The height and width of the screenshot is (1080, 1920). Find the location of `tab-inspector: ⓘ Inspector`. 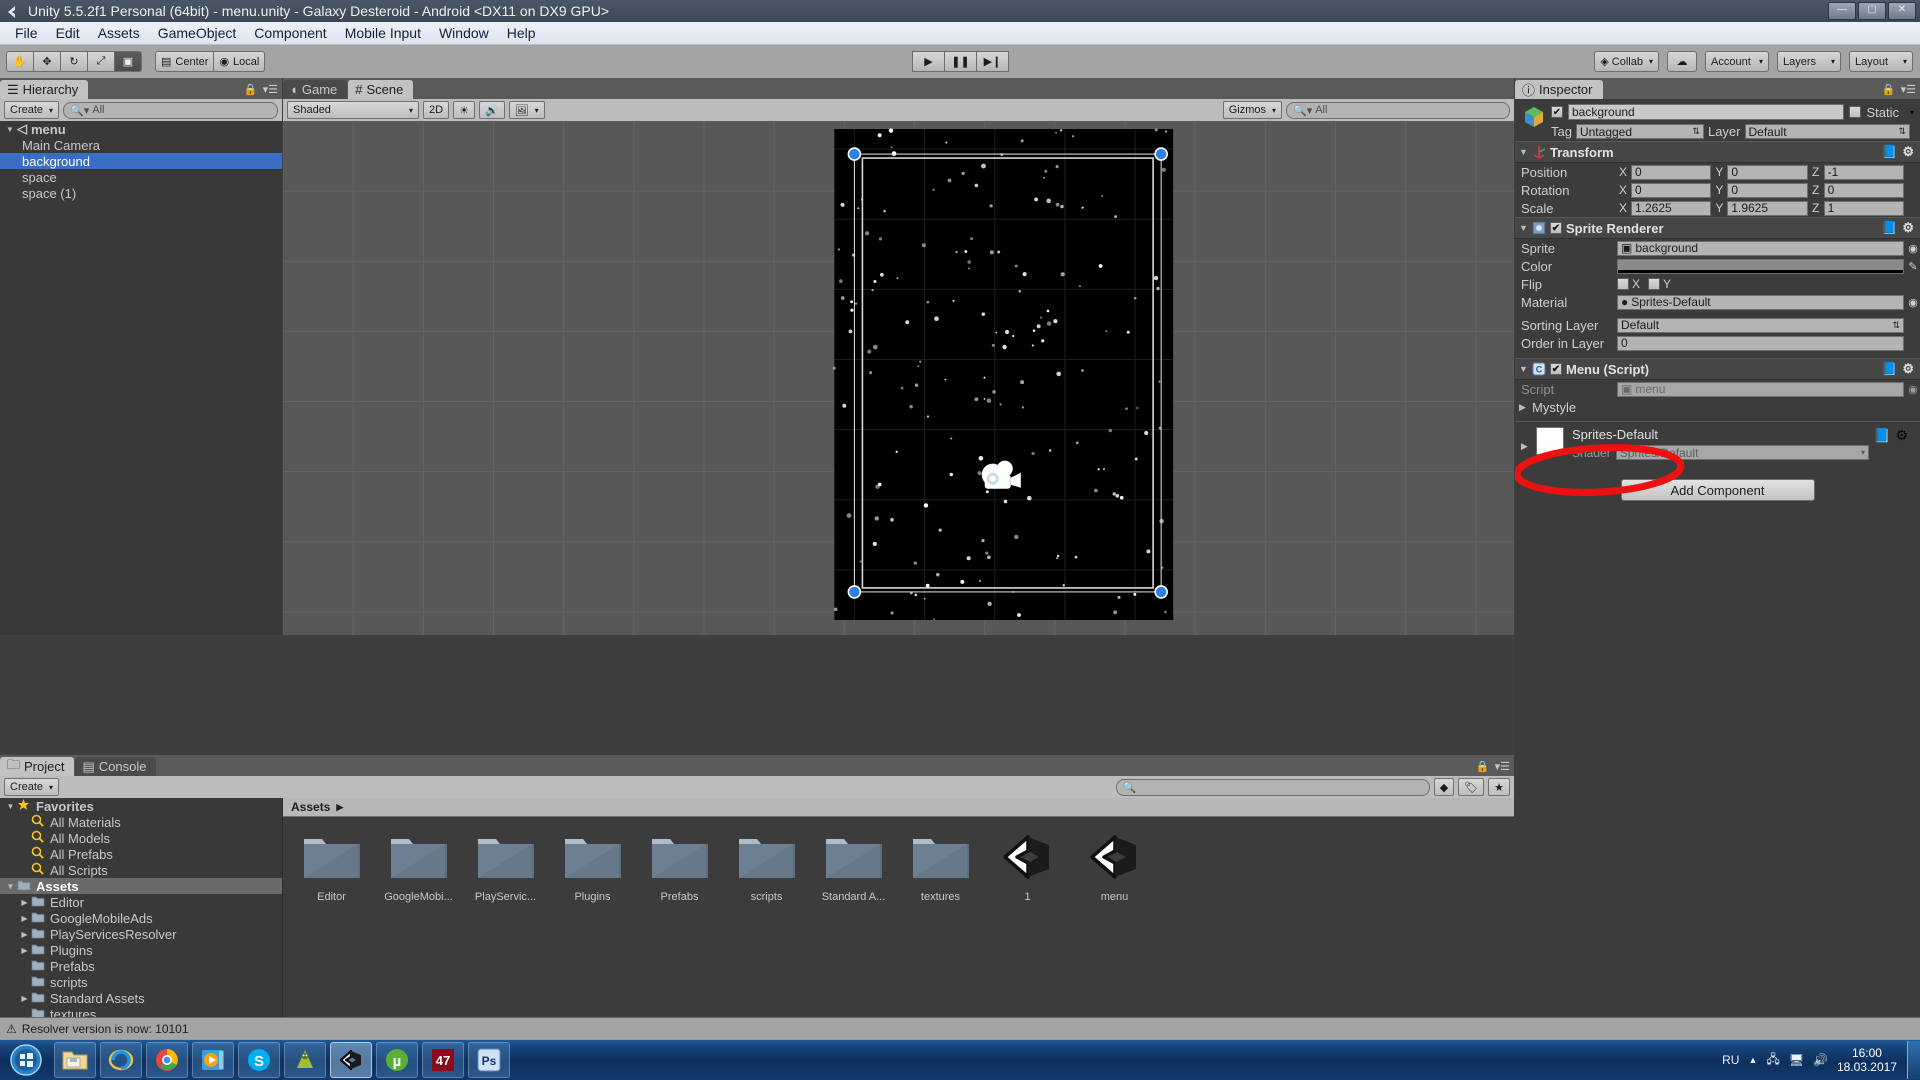

tab-inspector: ⓘ Inspector is located at coordinates (1559, 89).